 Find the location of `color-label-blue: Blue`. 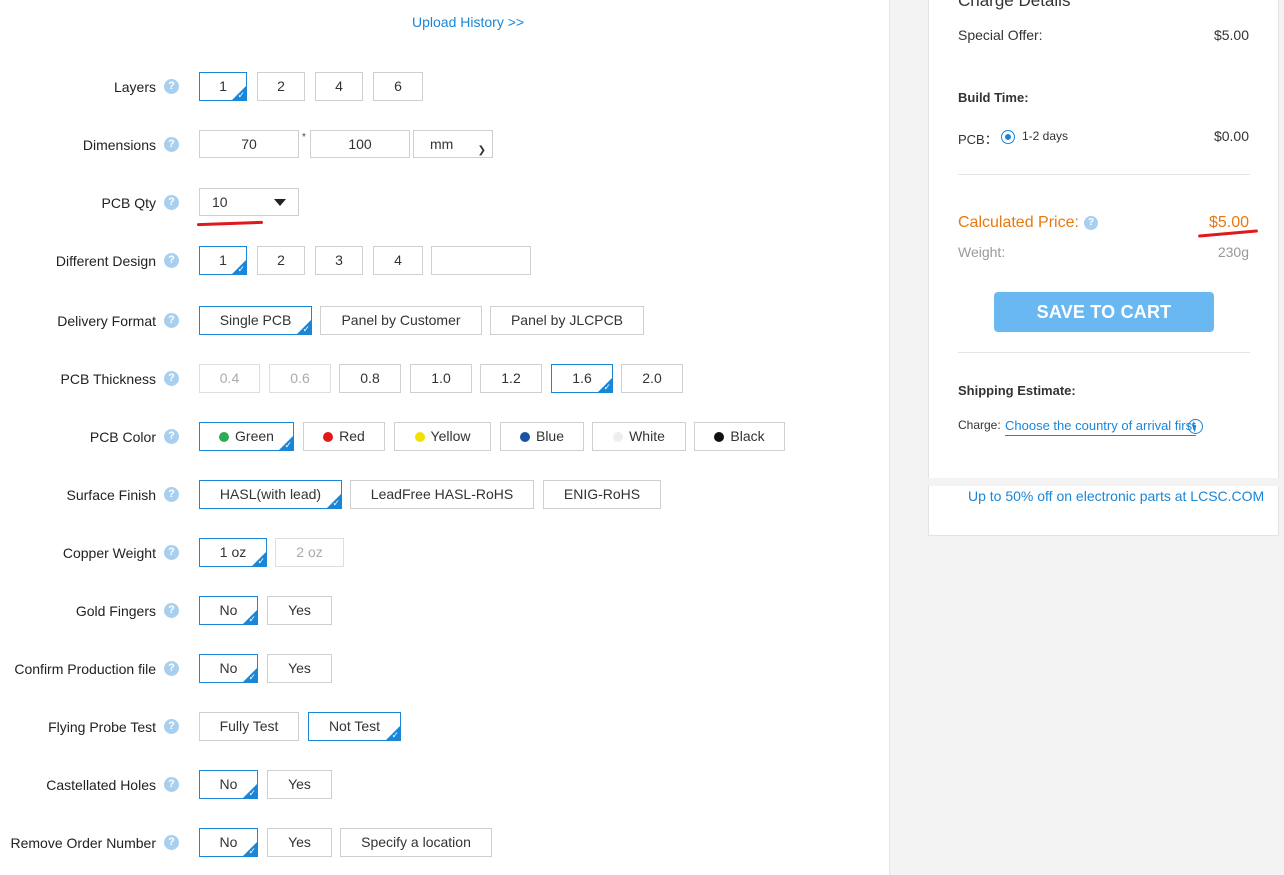

color-label-blue: Blue is located at coordinates (550, 436).